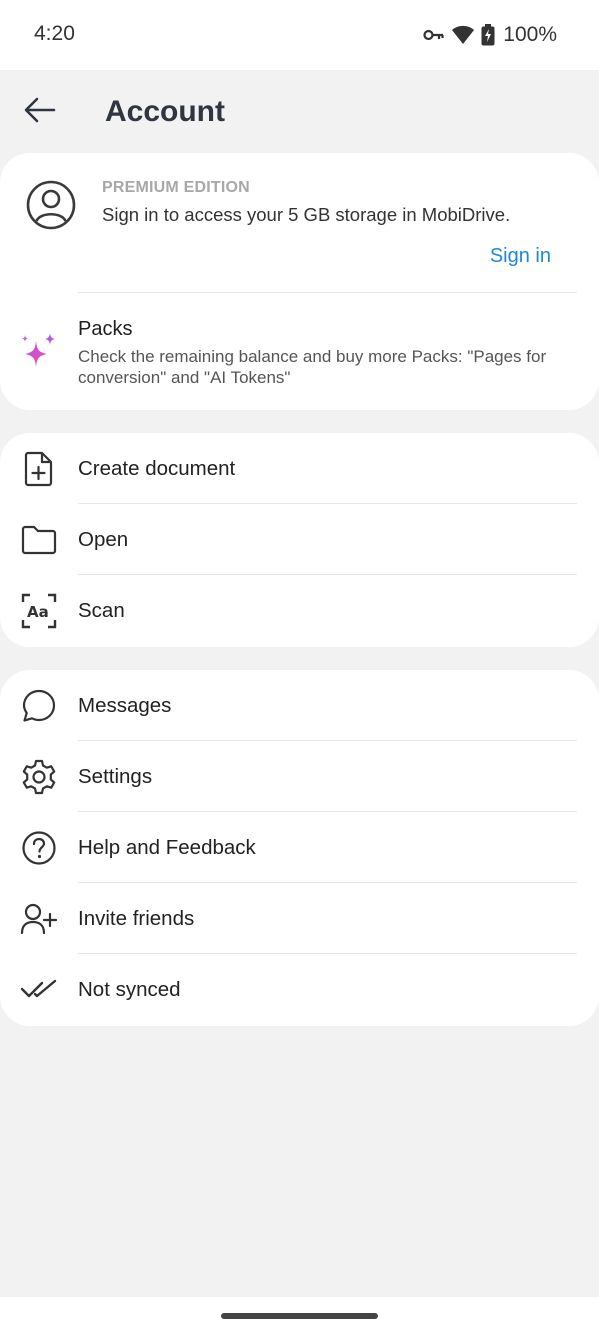  I want to click on back-button, so click(40, 112).